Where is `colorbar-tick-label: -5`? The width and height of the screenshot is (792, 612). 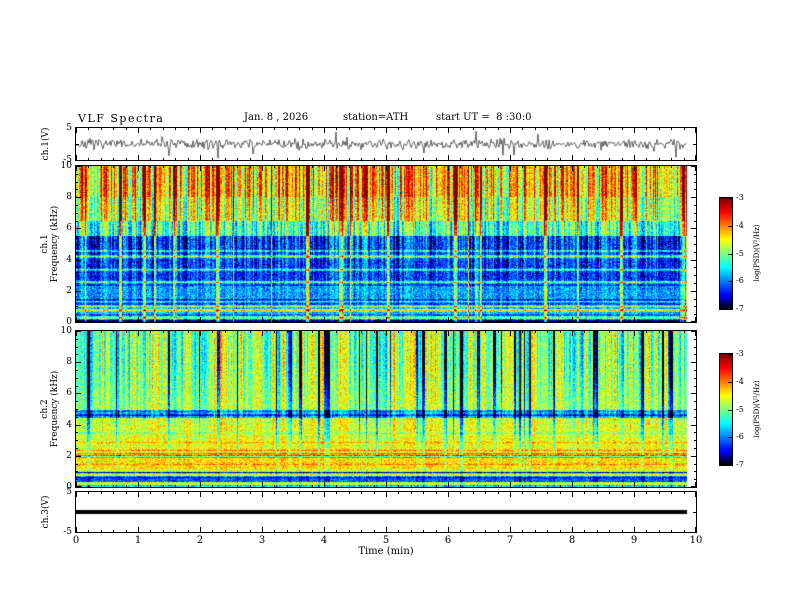 colorbar-tick-label: -5 is located at coordinates (740, 253).